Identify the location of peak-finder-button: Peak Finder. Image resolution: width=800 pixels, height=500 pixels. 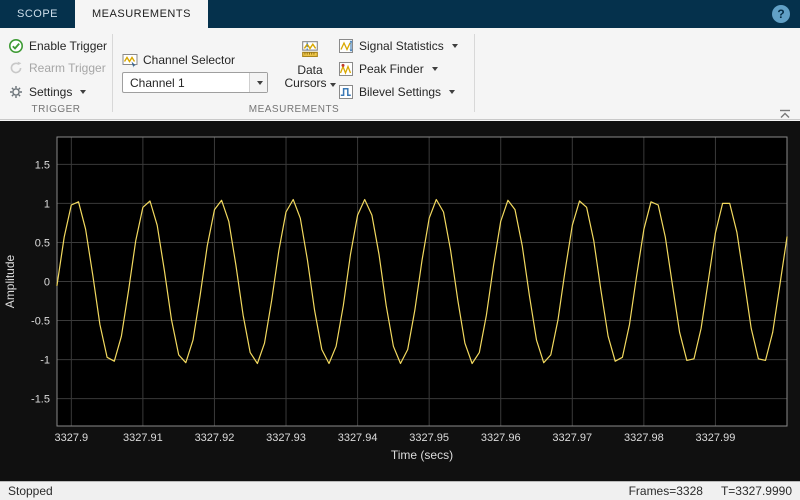
(388, 69).